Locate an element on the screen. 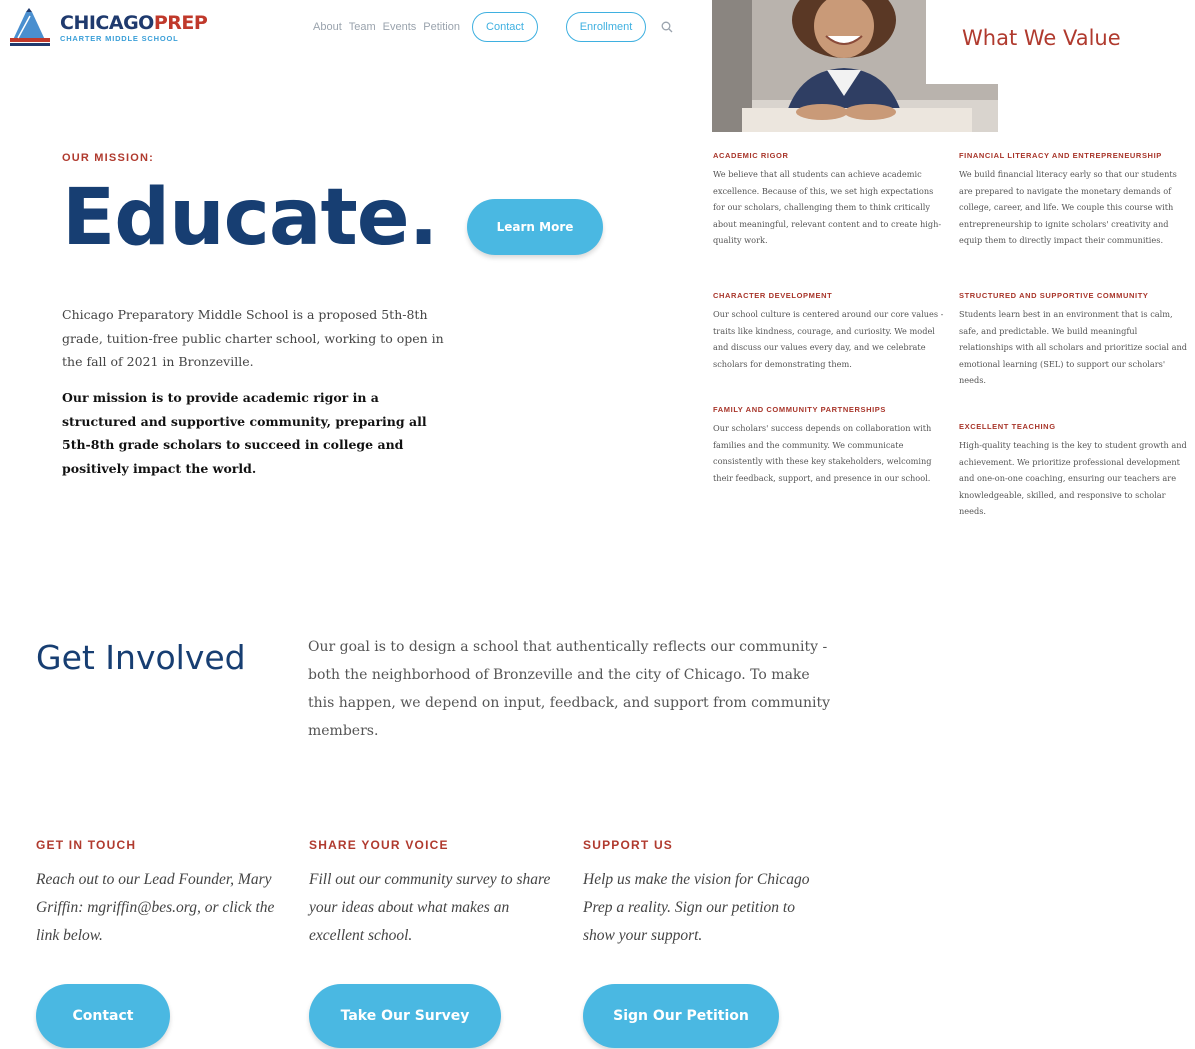 This screenshot has height=1049, width=1195. student-photo is located at coordinates (855, 66).